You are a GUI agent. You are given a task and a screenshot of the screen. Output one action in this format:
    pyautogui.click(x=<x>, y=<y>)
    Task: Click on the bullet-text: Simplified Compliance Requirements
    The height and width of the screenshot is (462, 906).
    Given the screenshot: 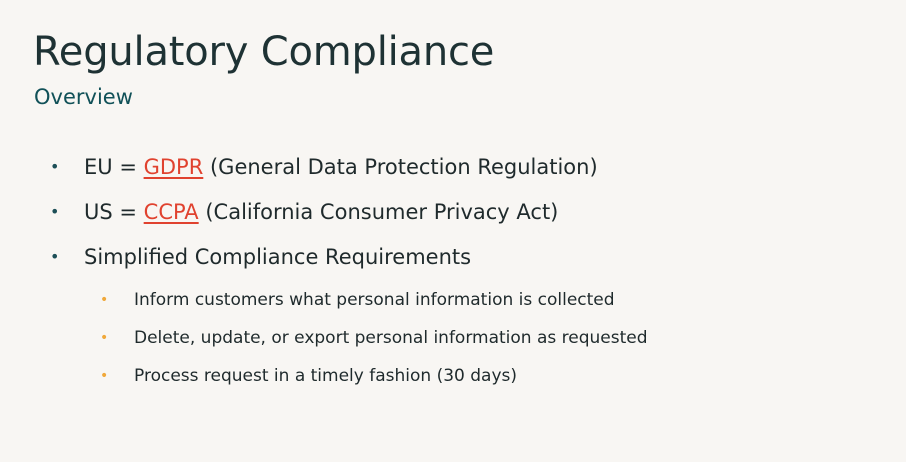 What is the action you would take?
    pyautogui.click(x=278, y=257)
    